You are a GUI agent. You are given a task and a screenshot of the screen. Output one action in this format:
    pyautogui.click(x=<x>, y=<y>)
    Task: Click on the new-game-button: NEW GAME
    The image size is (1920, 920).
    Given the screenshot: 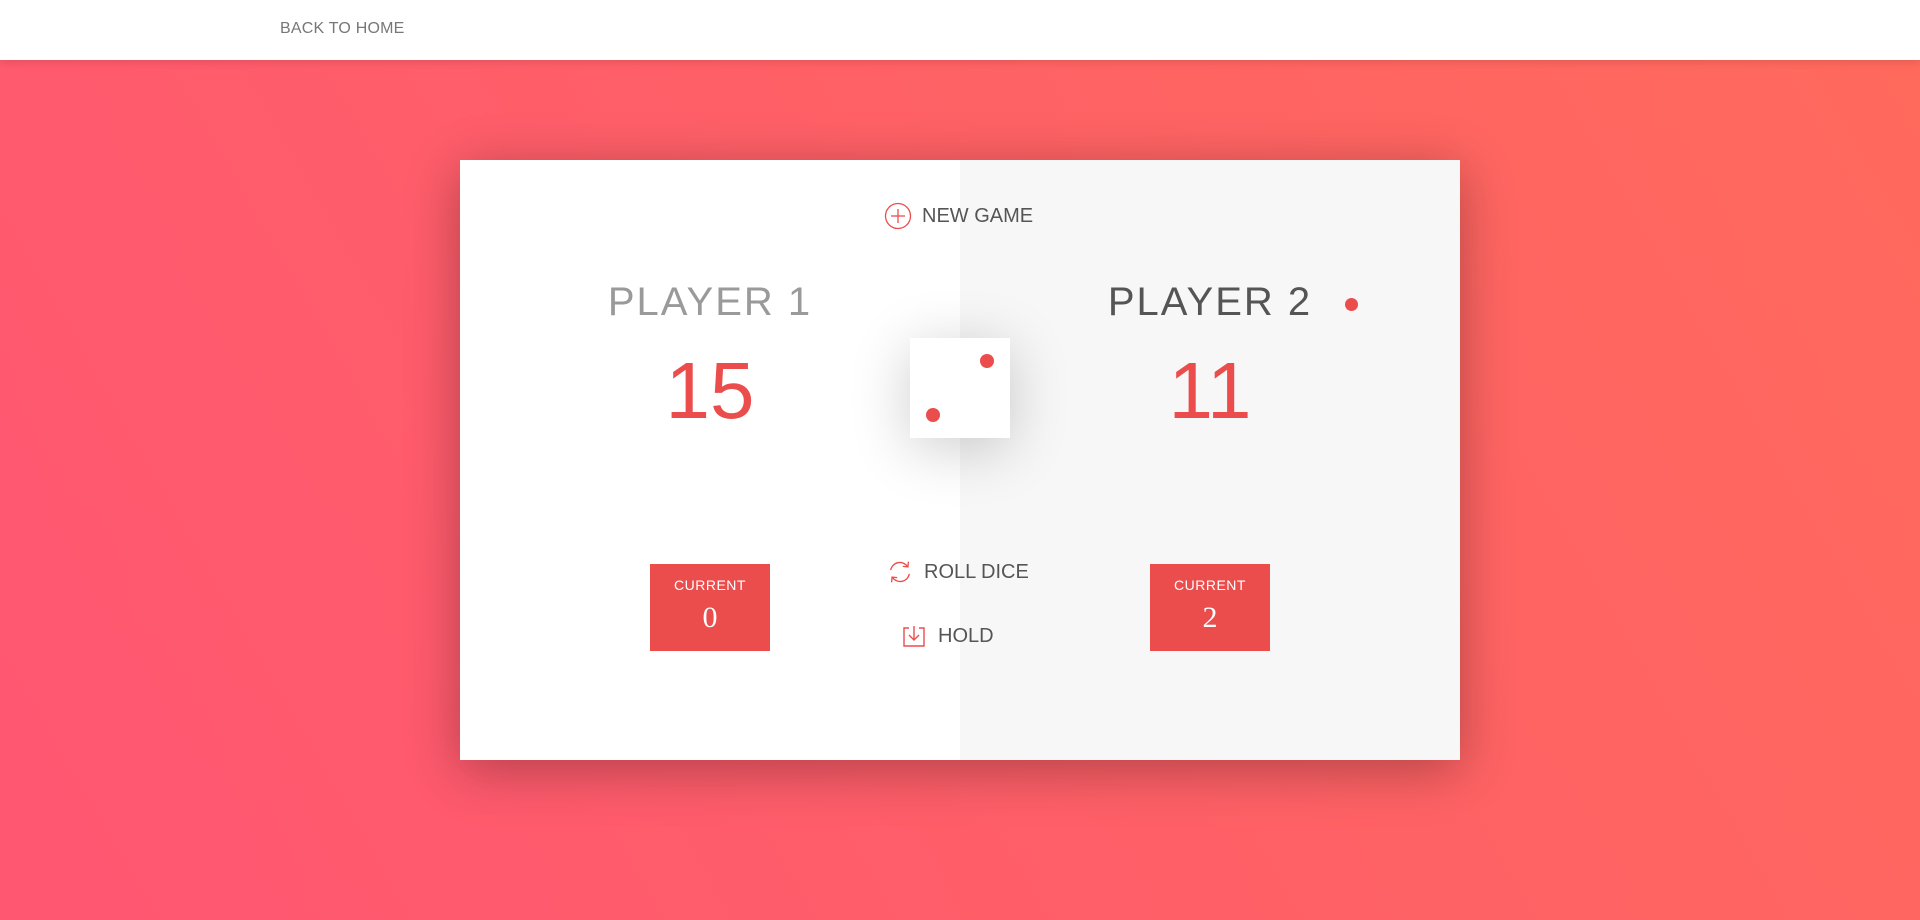 What is the action you would take?
    pyautogui.click(x=958, y=216)
    